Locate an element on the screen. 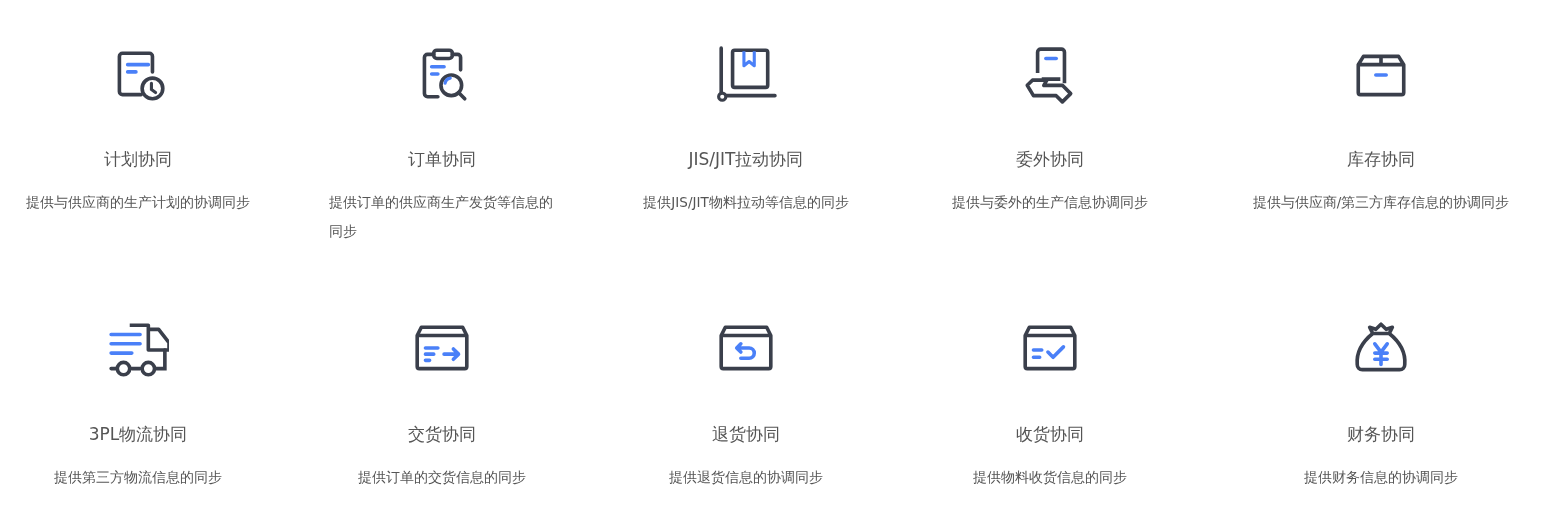 The image size is (1549, 527). feature-description: 提供物料收货信息的同步 is located at coordinates (1050, 477).